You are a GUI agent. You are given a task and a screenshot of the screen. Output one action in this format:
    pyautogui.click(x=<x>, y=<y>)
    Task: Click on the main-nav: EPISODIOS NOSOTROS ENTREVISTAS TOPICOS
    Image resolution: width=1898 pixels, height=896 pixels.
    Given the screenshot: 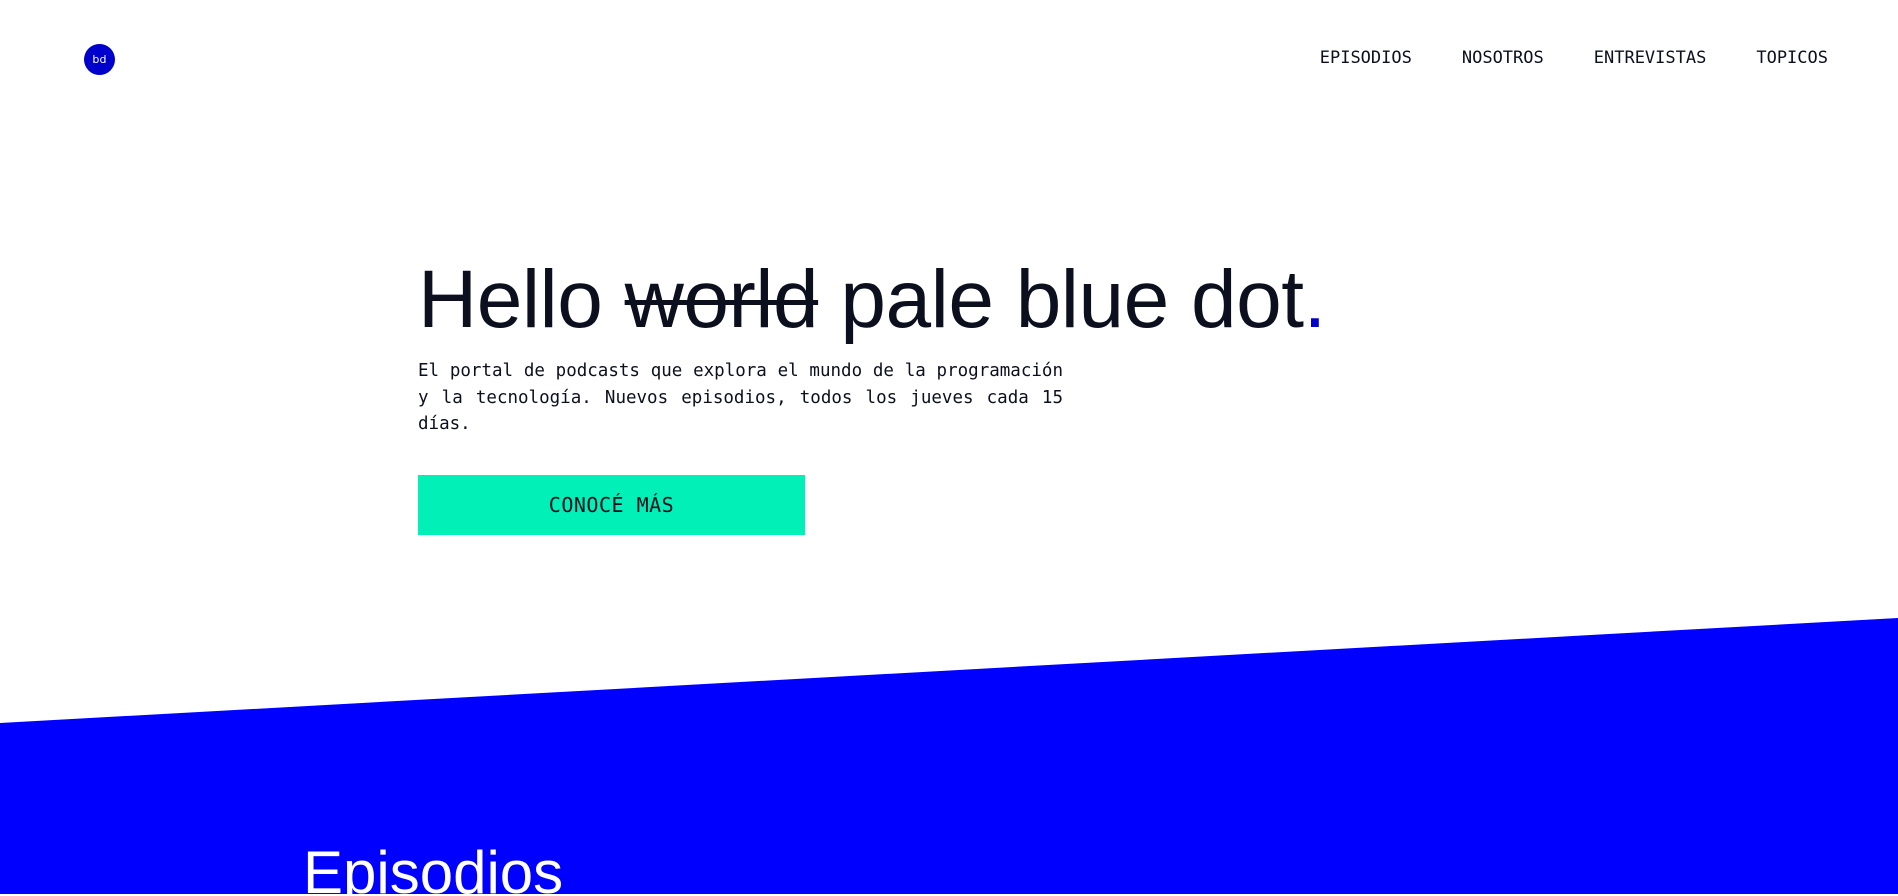 What is the action you would take?
    pyautogui.click(x=1574, y=58)
    